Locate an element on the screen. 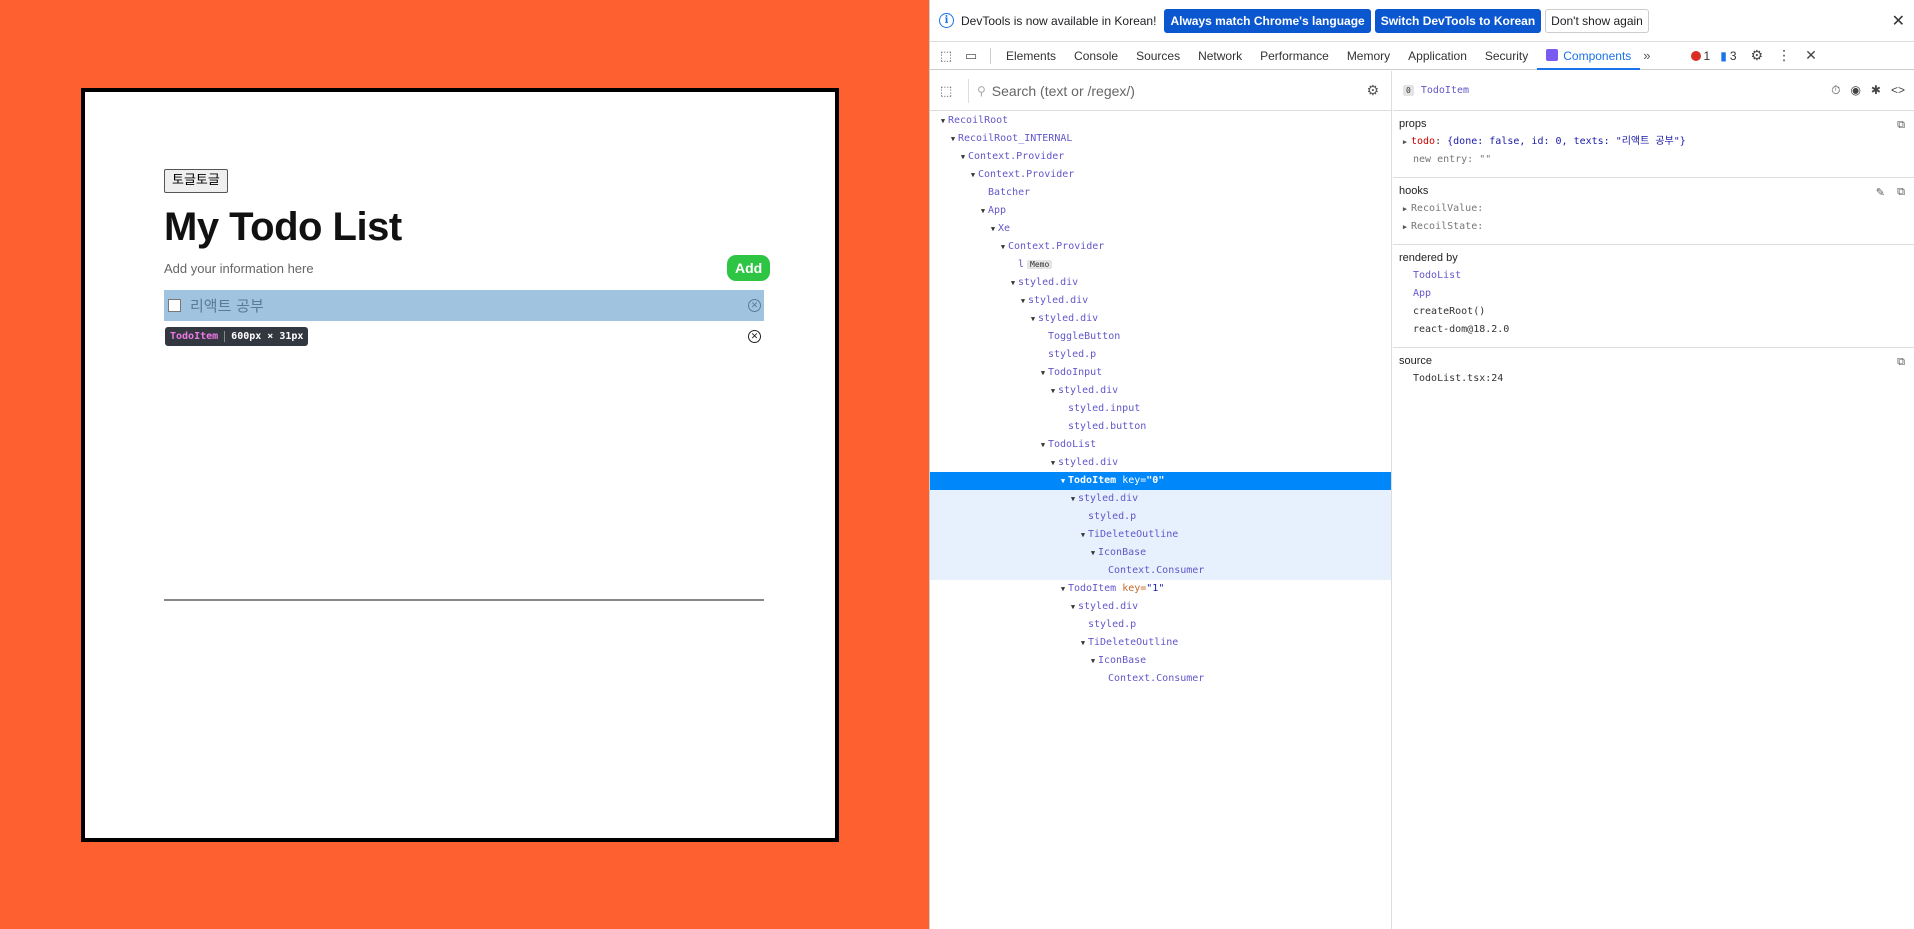 This screenshot has height=929, width=1914. suspend-timer-icon: ⏱ is located at coordinates (1835, 90).